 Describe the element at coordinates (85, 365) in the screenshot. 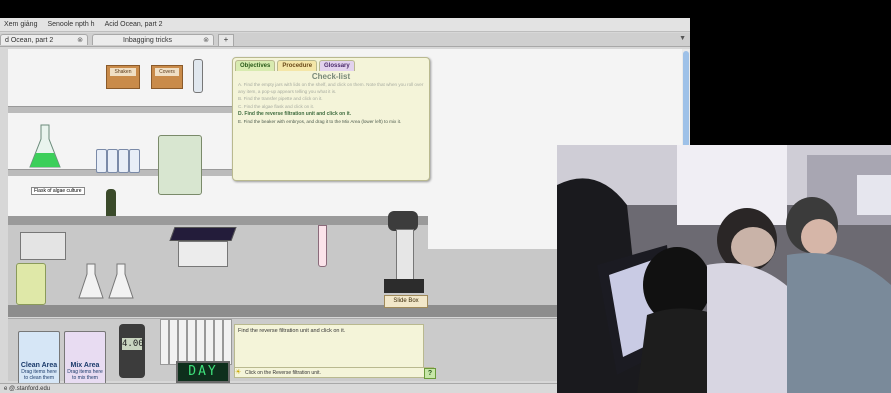

I see `mix-area-title: Mix Area` at that location.